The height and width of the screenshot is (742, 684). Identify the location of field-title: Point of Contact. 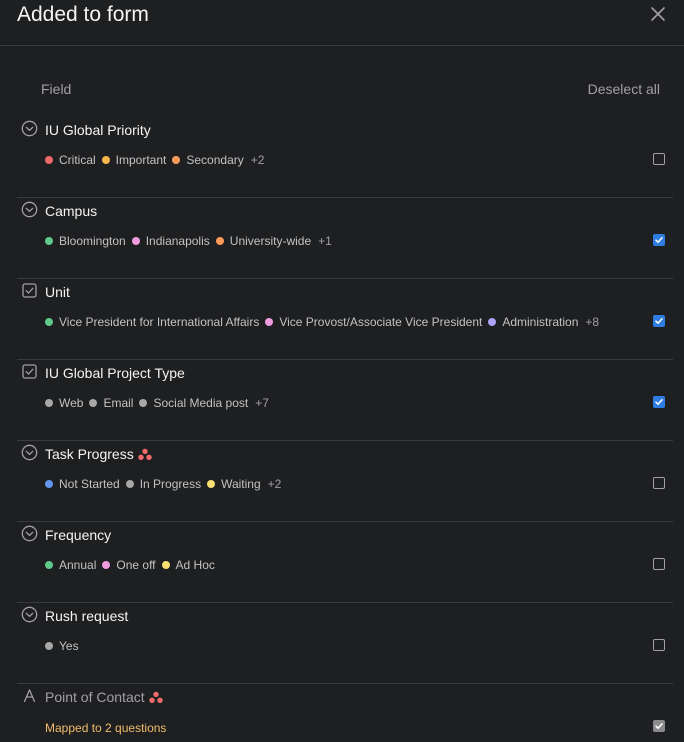
(95, 697).